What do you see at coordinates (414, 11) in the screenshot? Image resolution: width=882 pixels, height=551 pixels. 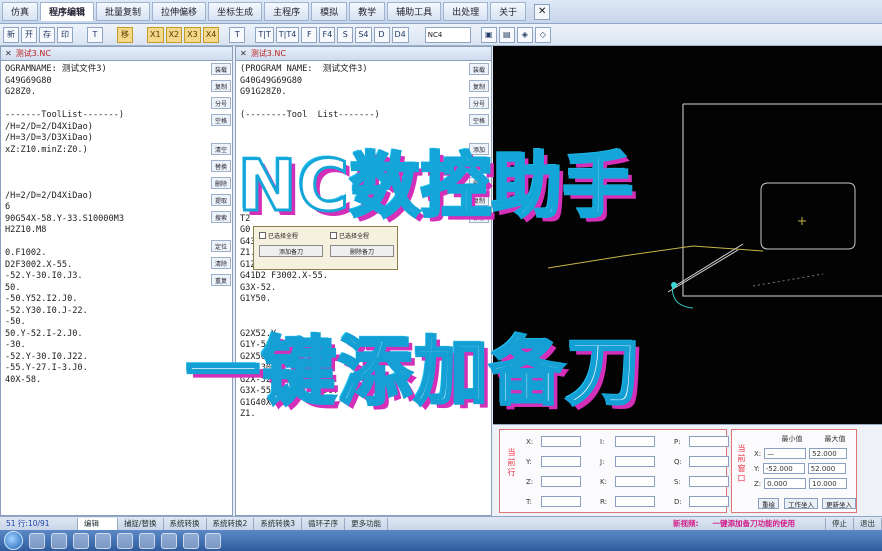 I see `menu-item-tools: 辅助工具` at bounding box center [414, 11].